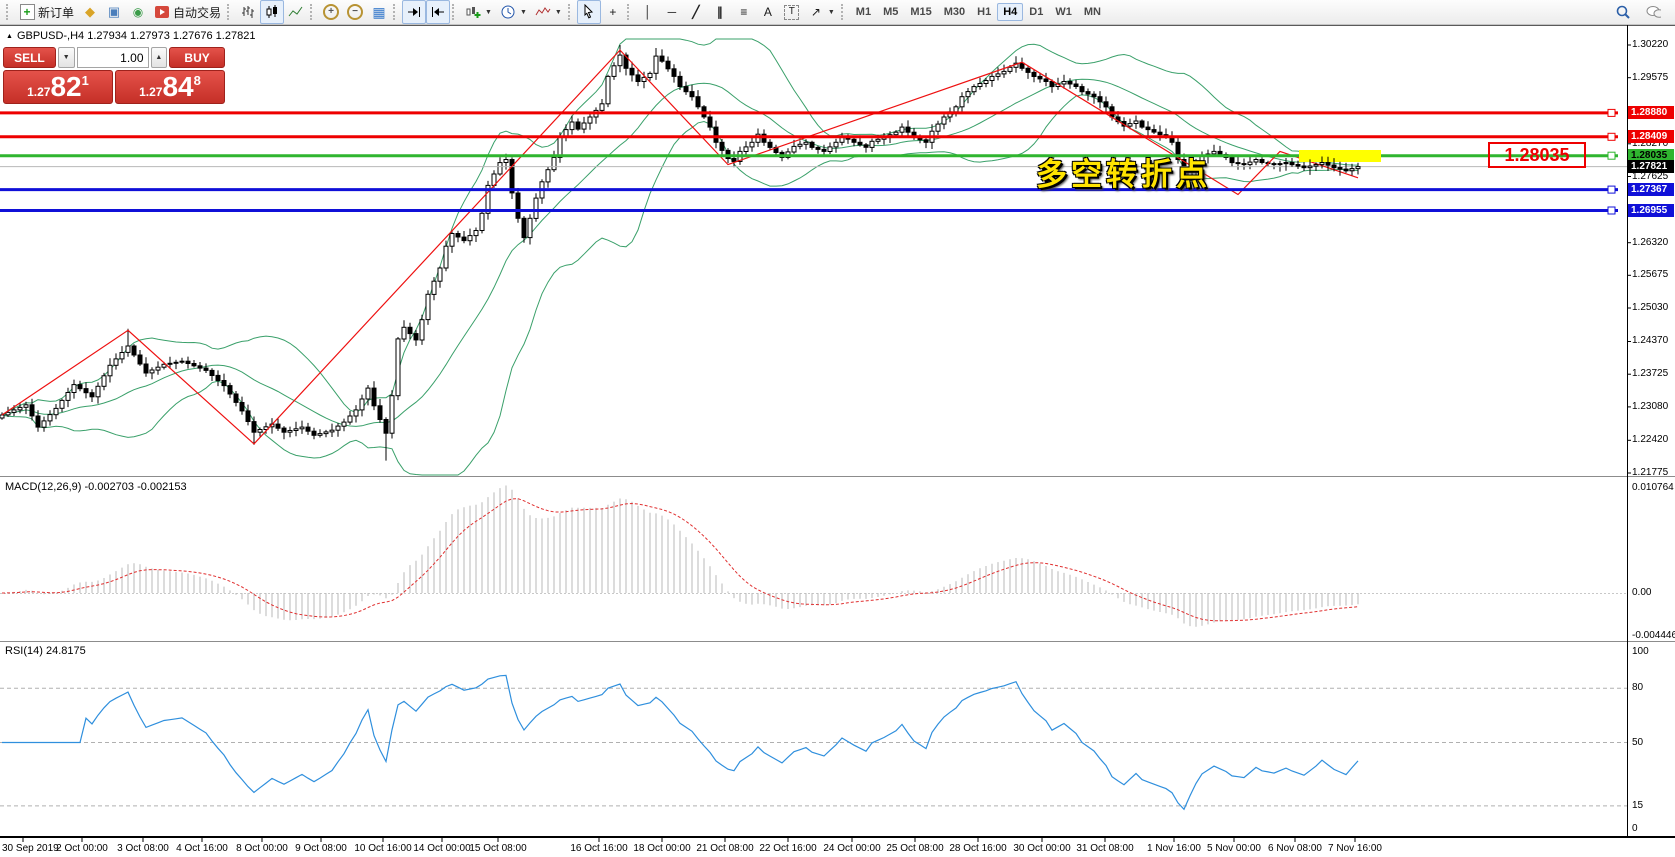 This screenshot has width=1675, height=857. Describe the element at coordinates (1092, 12) in the screenshot. I see `timeframe-mn-button: MN` at that location.